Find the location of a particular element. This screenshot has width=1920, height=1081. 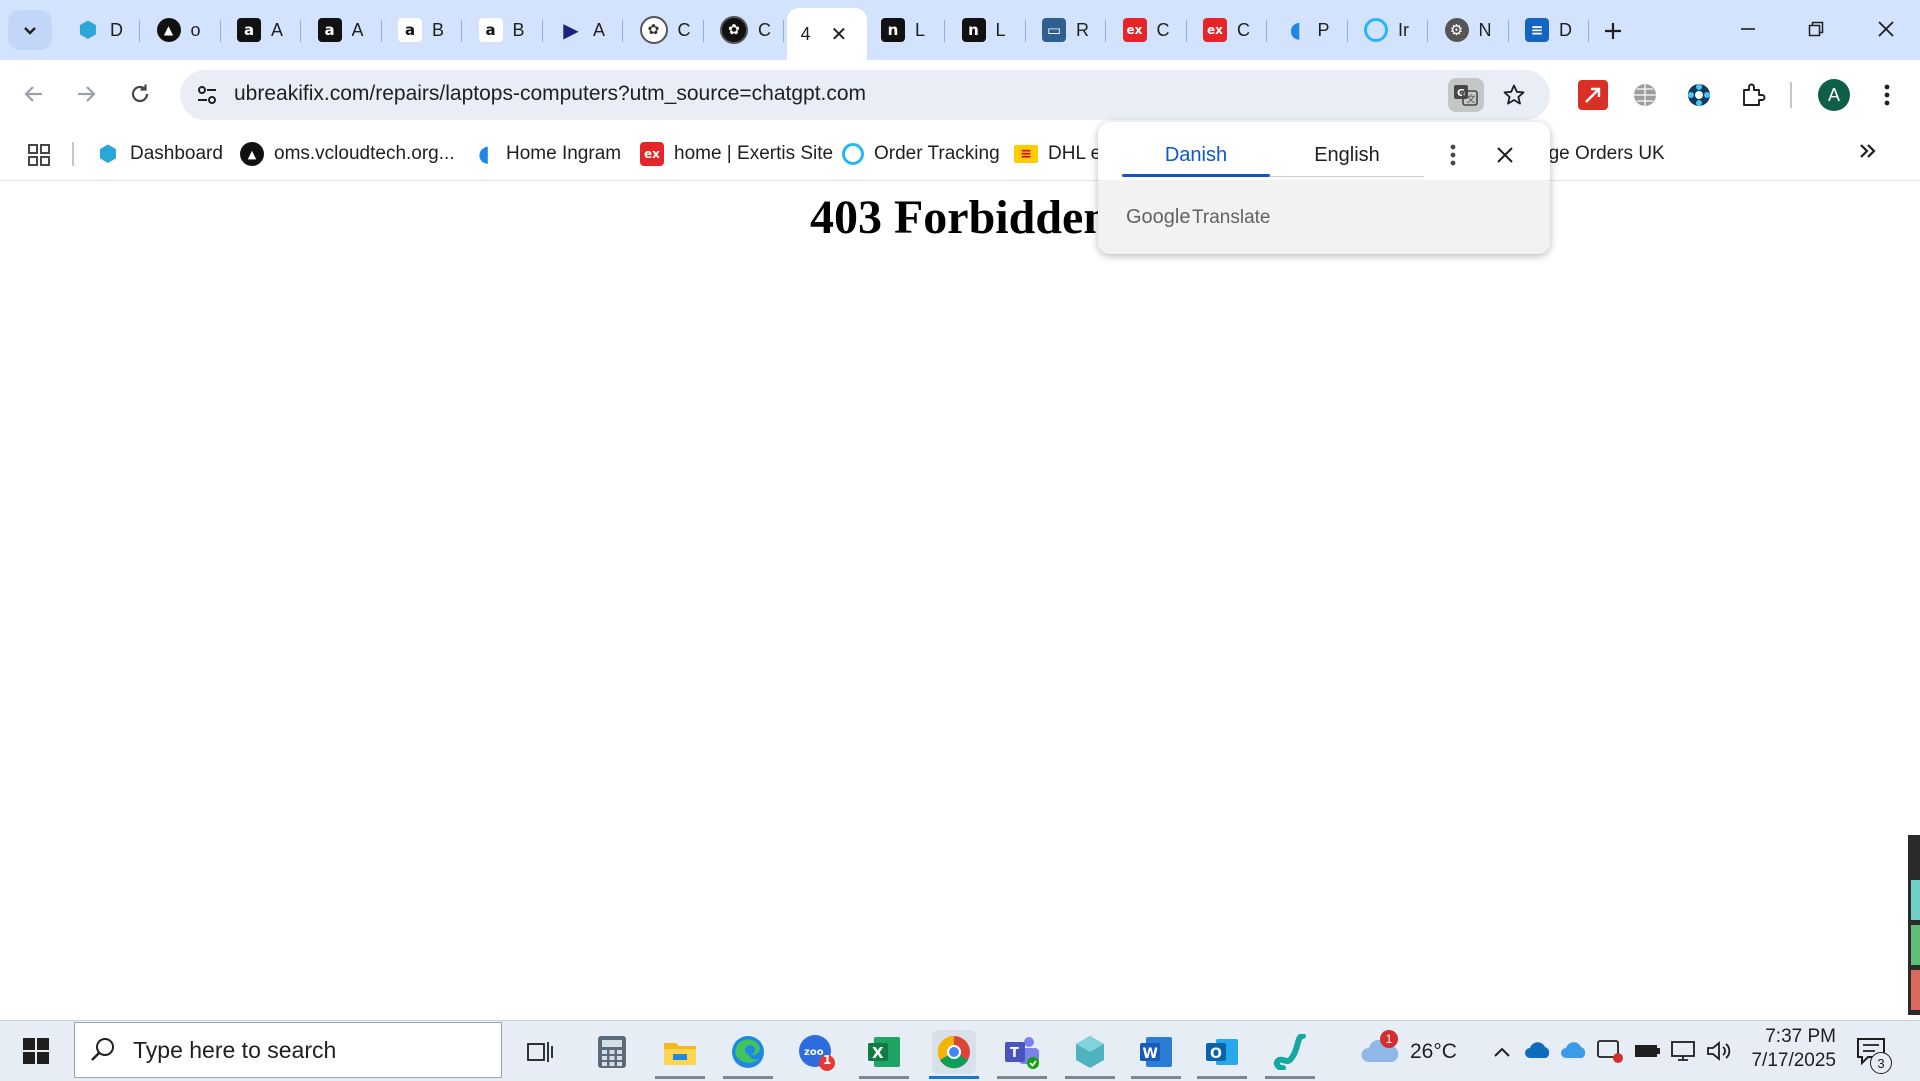

new-tab-button is located at coordinates (1613, 31).